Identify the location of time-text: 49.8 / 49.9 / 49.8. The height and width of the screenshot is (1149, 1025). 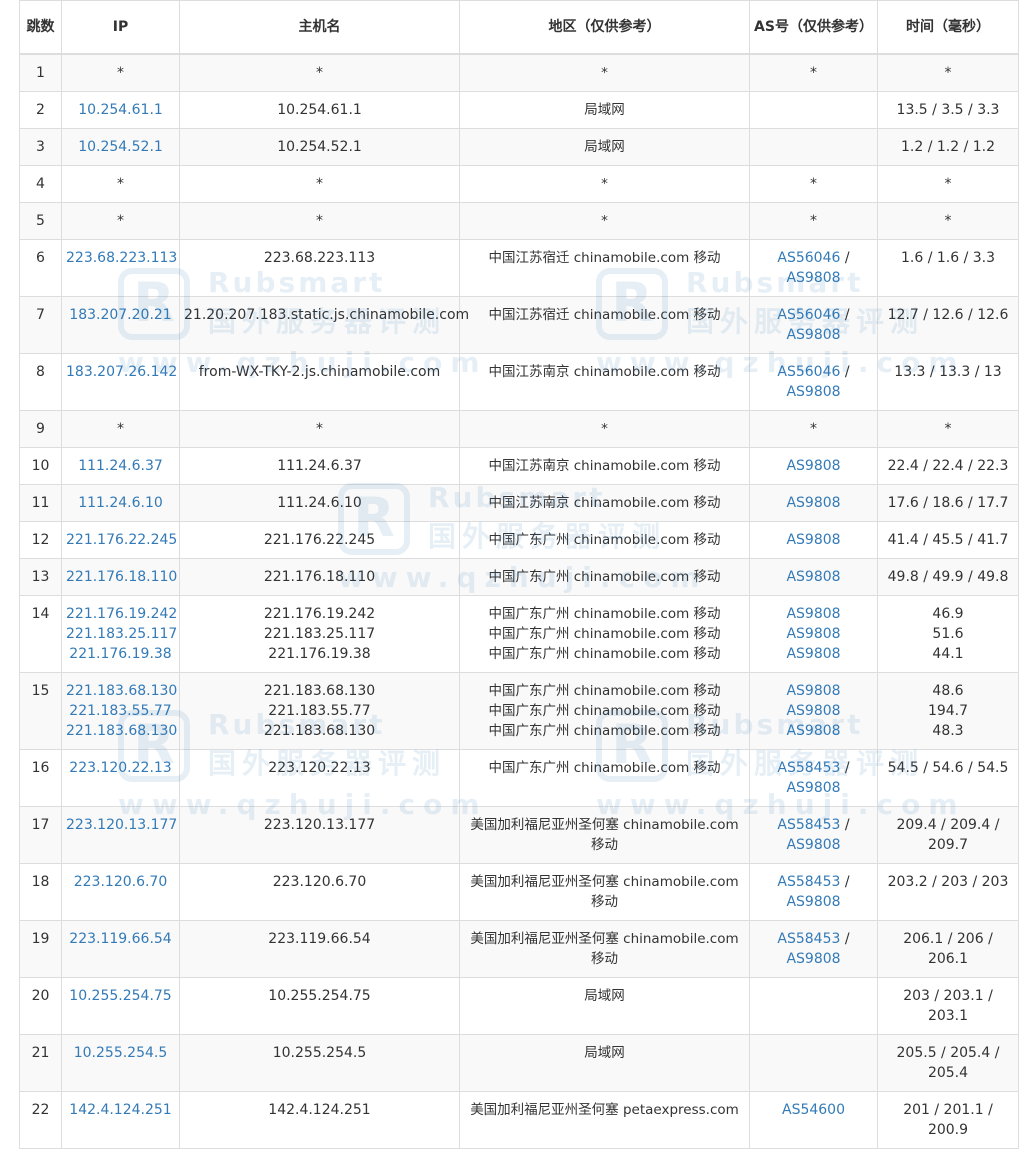
(948, 576).